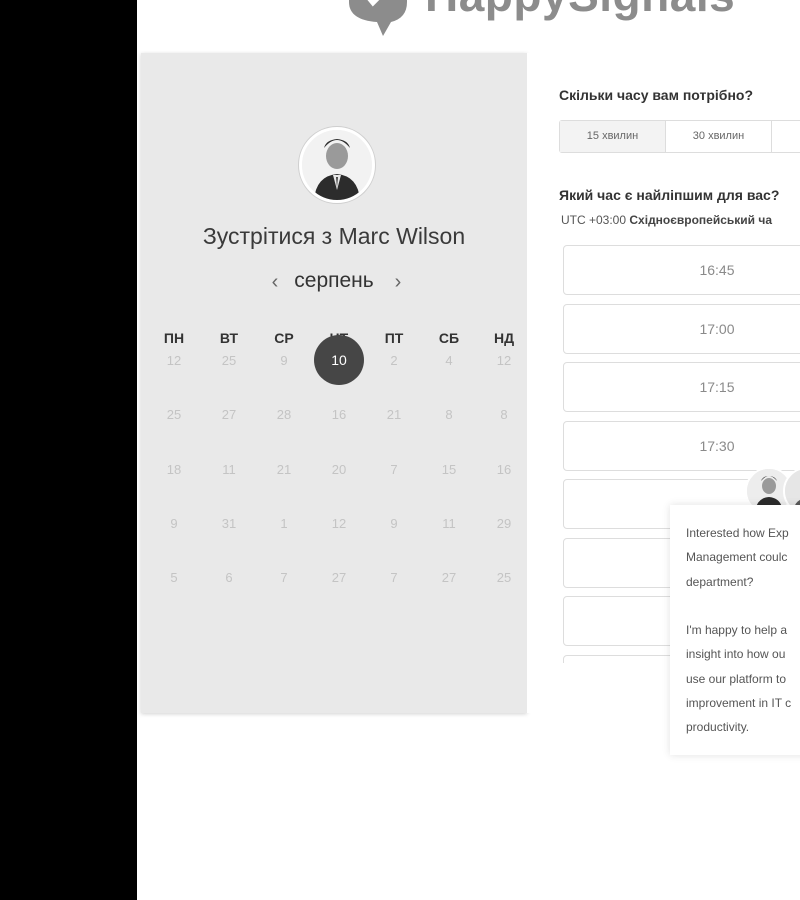 The width and height of the screenshot is (800, 900). I want to click on host-avatar, so click(337, 165).